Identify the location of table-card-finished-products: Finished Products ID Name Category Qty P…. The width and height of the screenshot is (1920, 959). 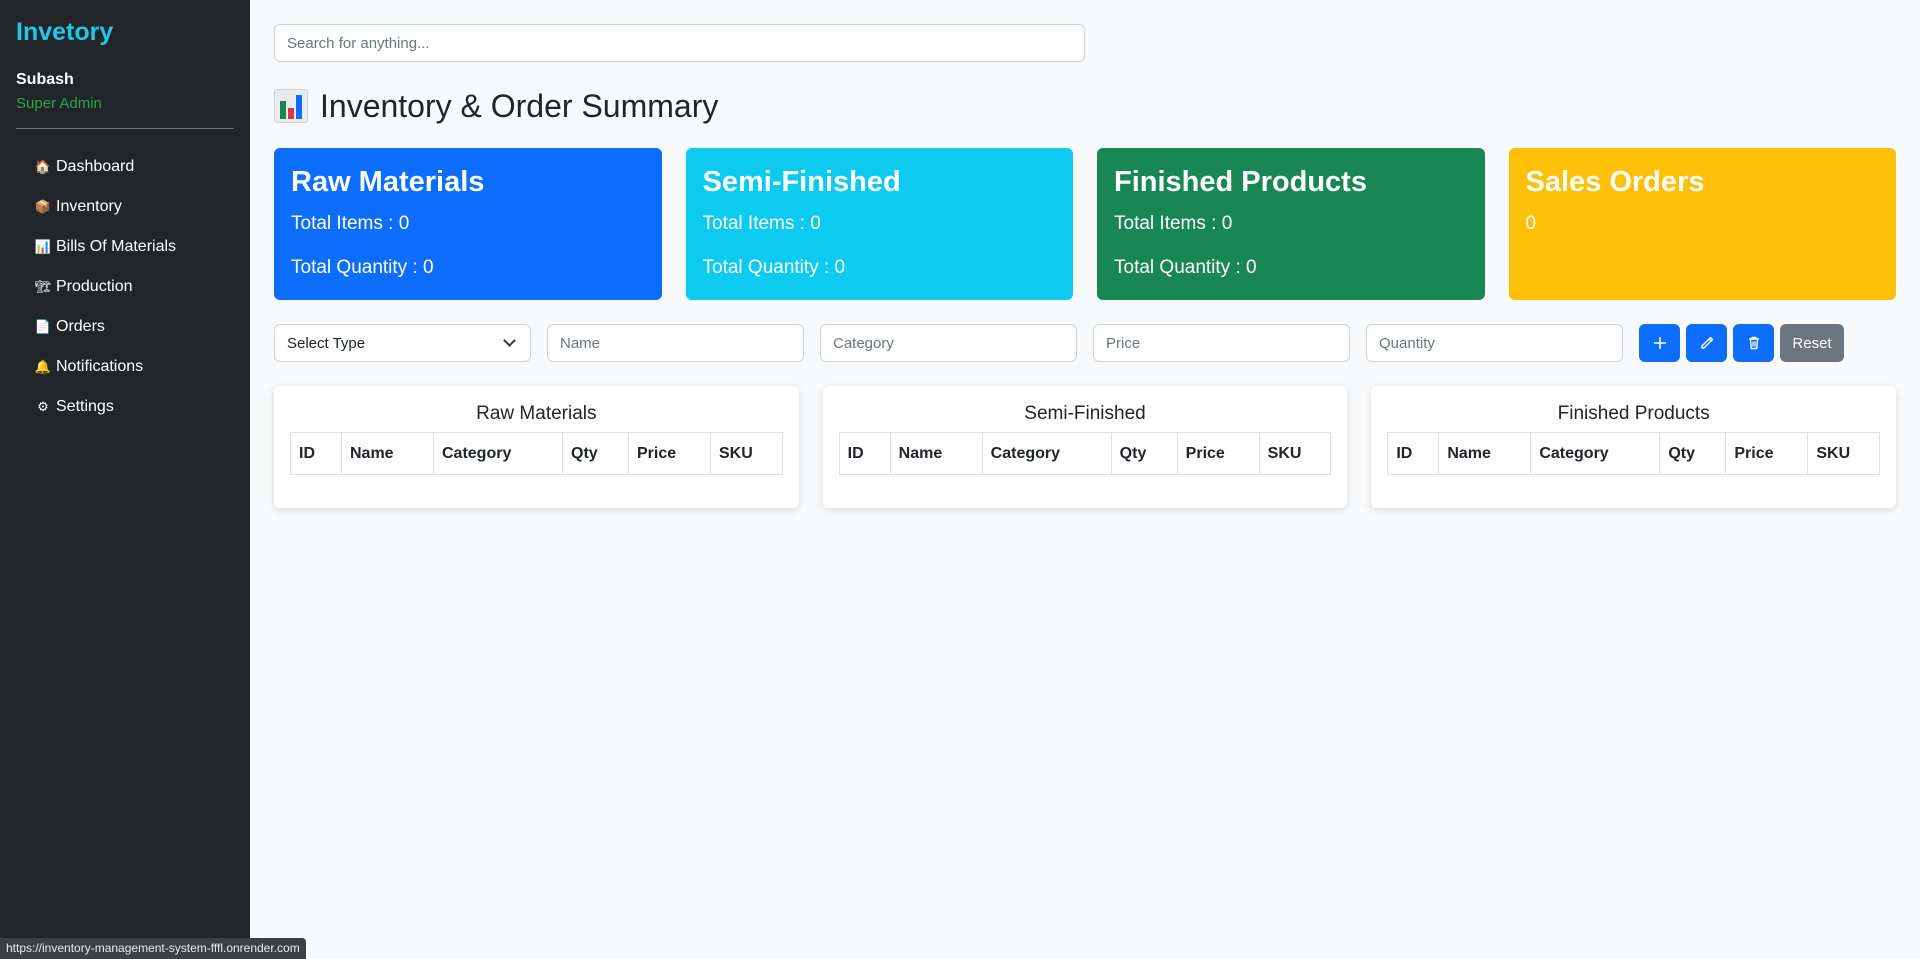
(1634, 447).